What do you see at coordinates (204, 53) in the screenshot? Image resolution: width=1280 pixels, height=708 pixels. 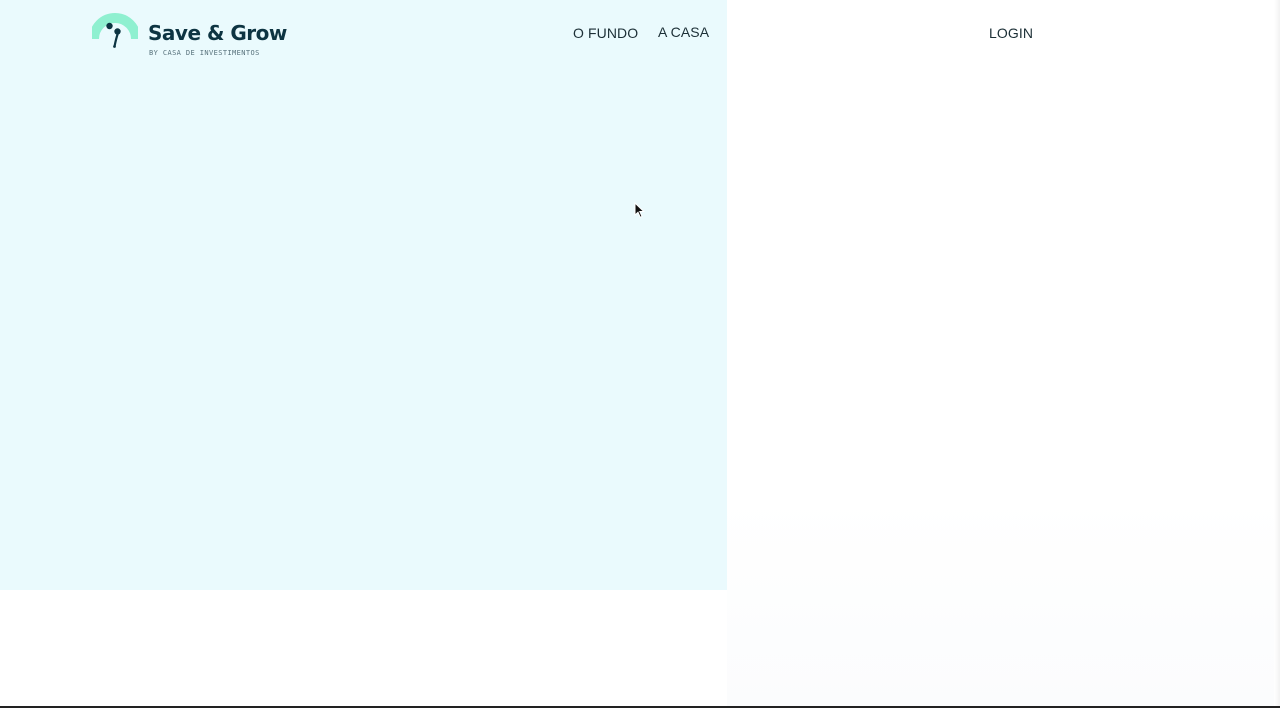 I see `brand-tagline: BY CASA DE INVESTIMENTOS` at bounding box center [204, 53].